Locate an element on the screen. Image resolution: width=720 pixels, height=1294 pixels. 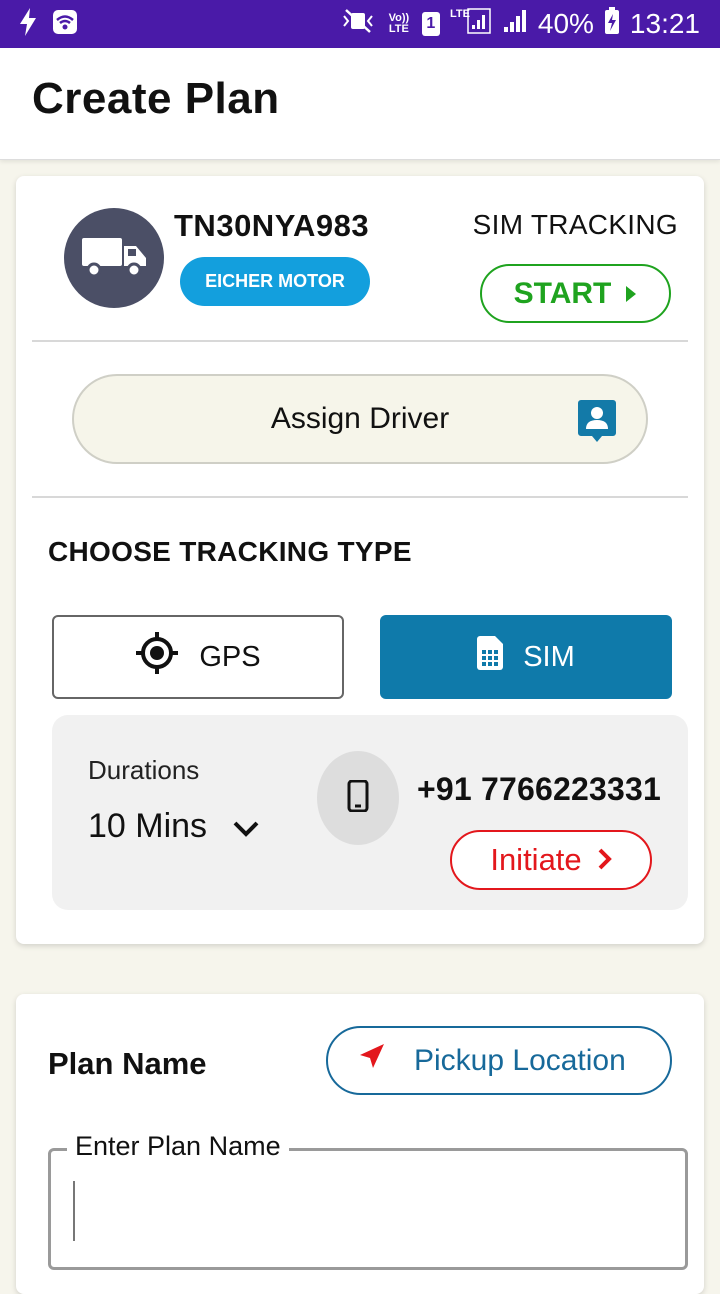
clock: 13:21 is located at coordinates (664, 23).